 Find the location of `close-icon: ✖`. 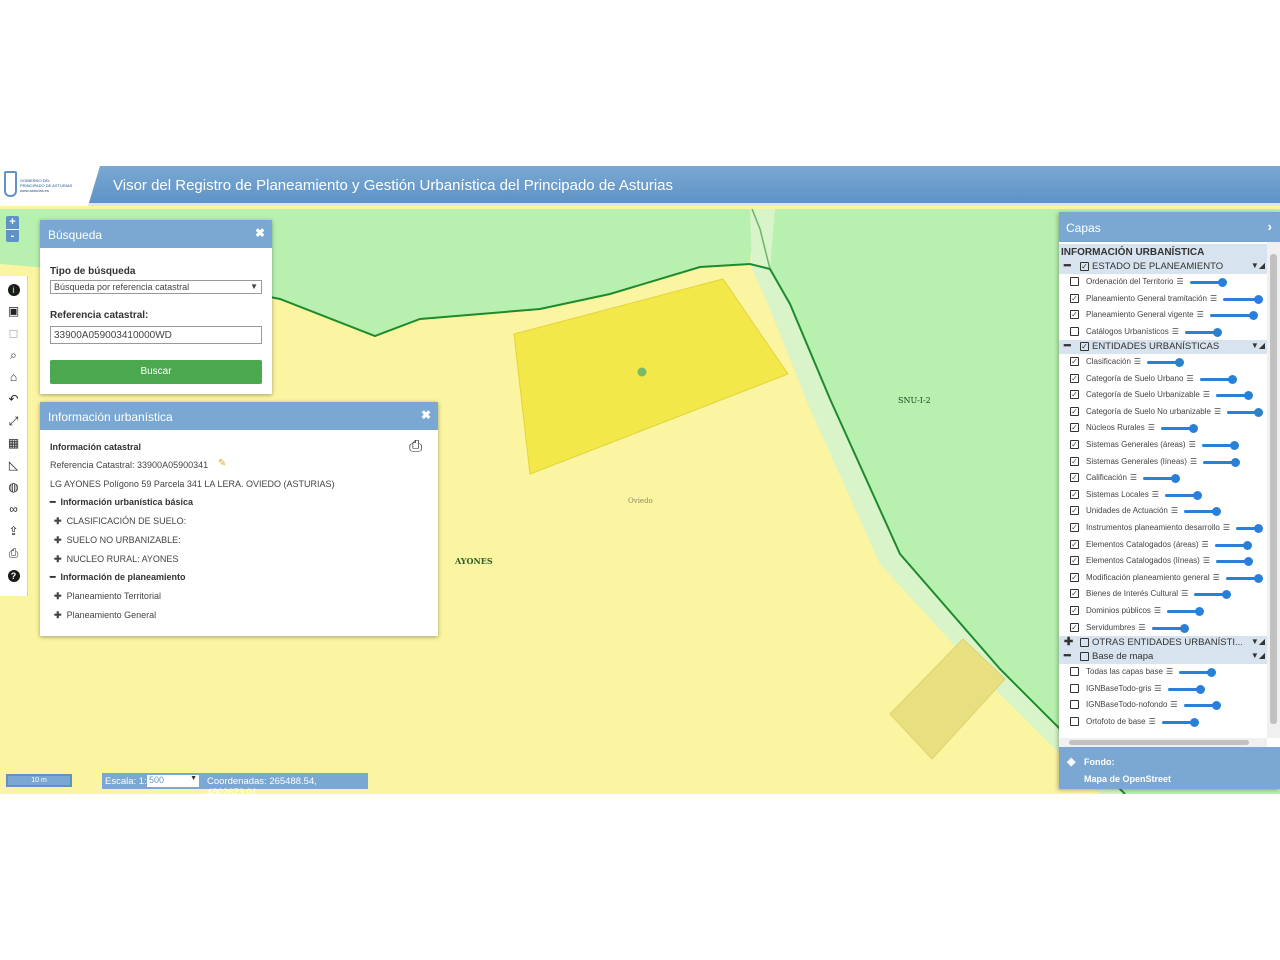

close-icon: ✖ is located at coordinates (260, 233).